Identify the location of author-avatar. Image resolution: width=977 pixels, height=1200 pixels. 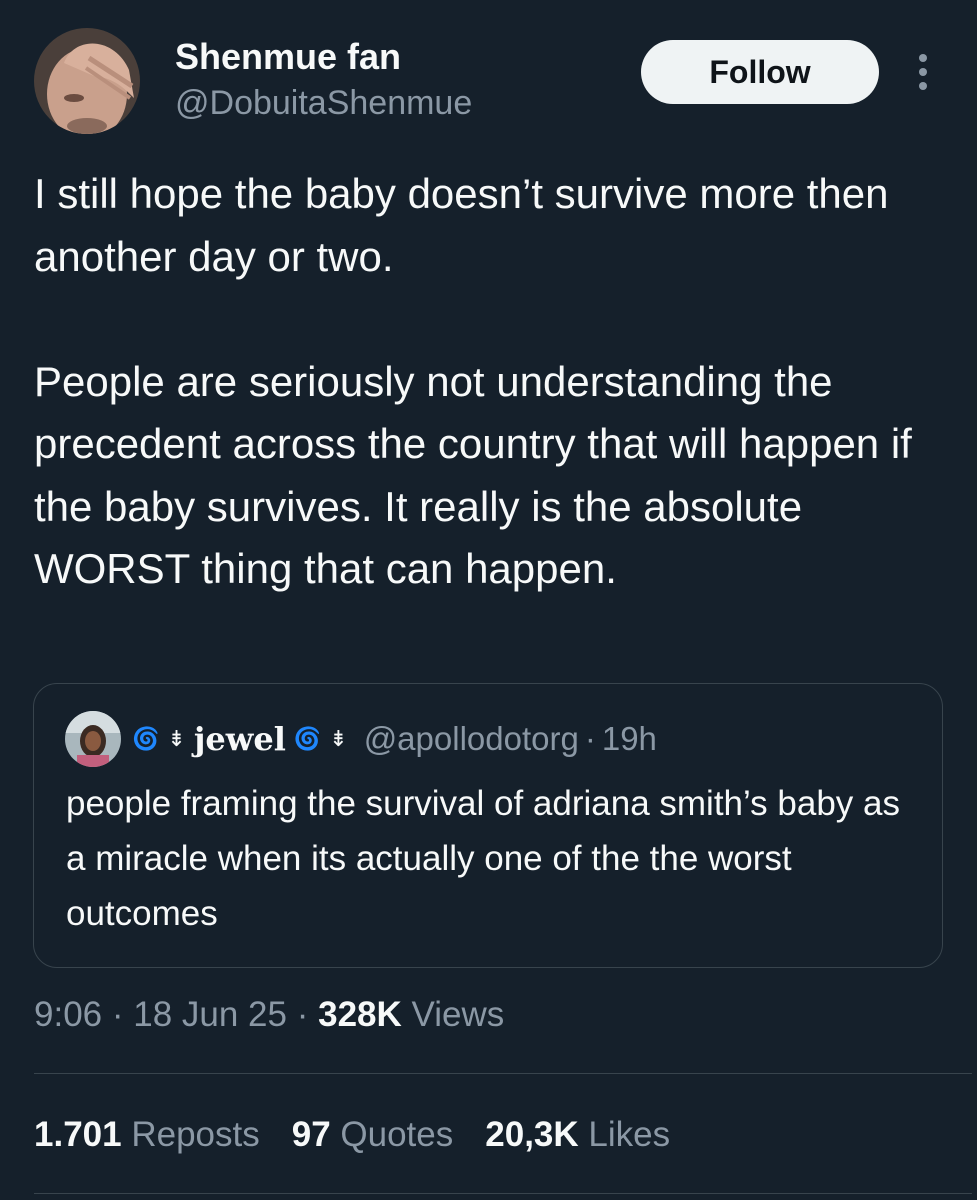
(87, 81).